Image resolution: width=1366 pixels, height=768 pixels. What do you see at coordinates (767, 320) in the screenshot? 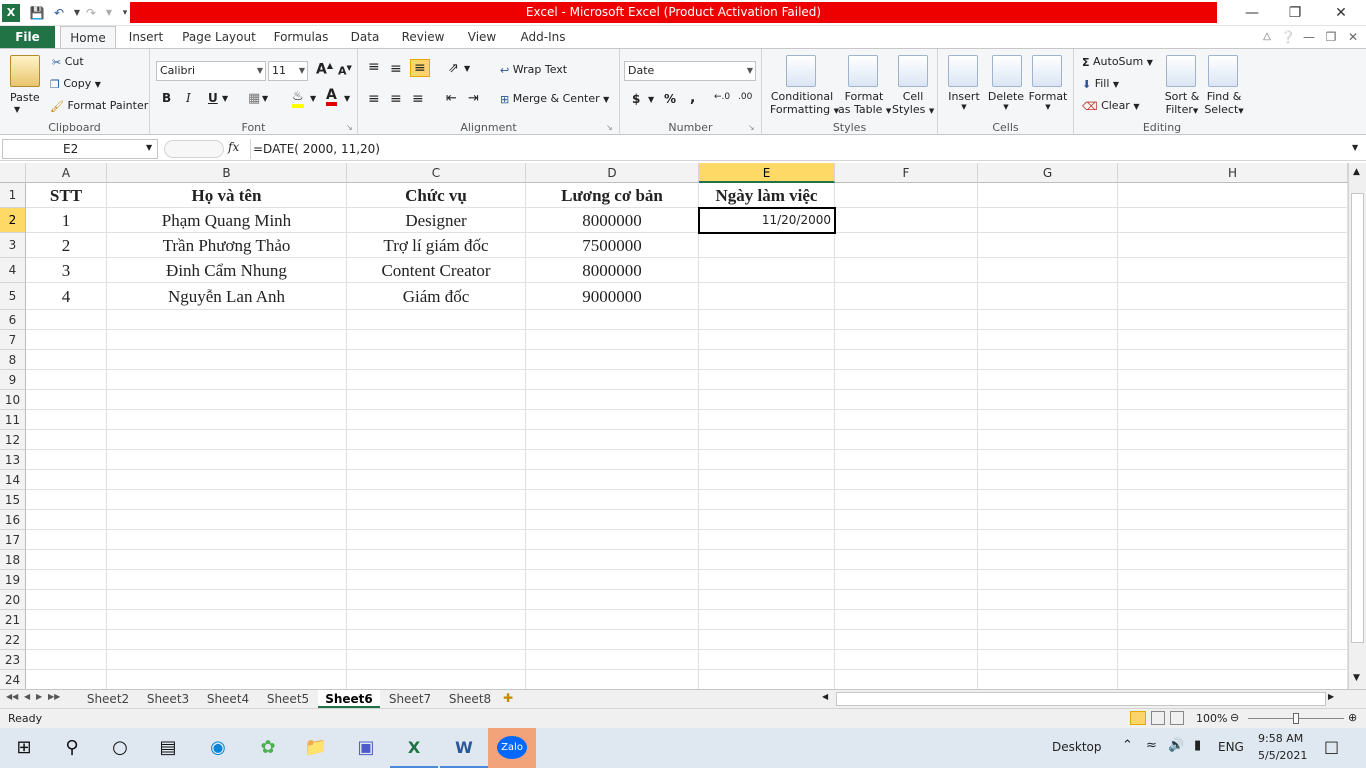
I see `cell-e6` at bounding box center [767, 320].